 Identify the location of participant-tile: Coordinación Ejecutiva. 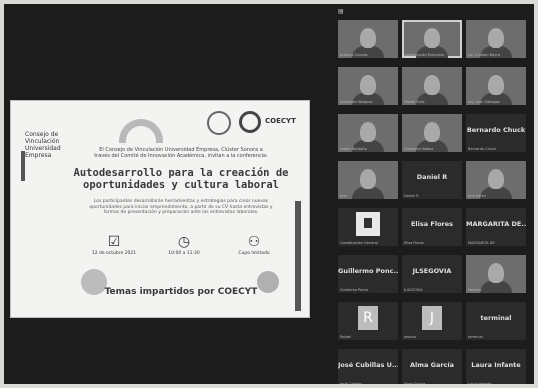
(432, 39).